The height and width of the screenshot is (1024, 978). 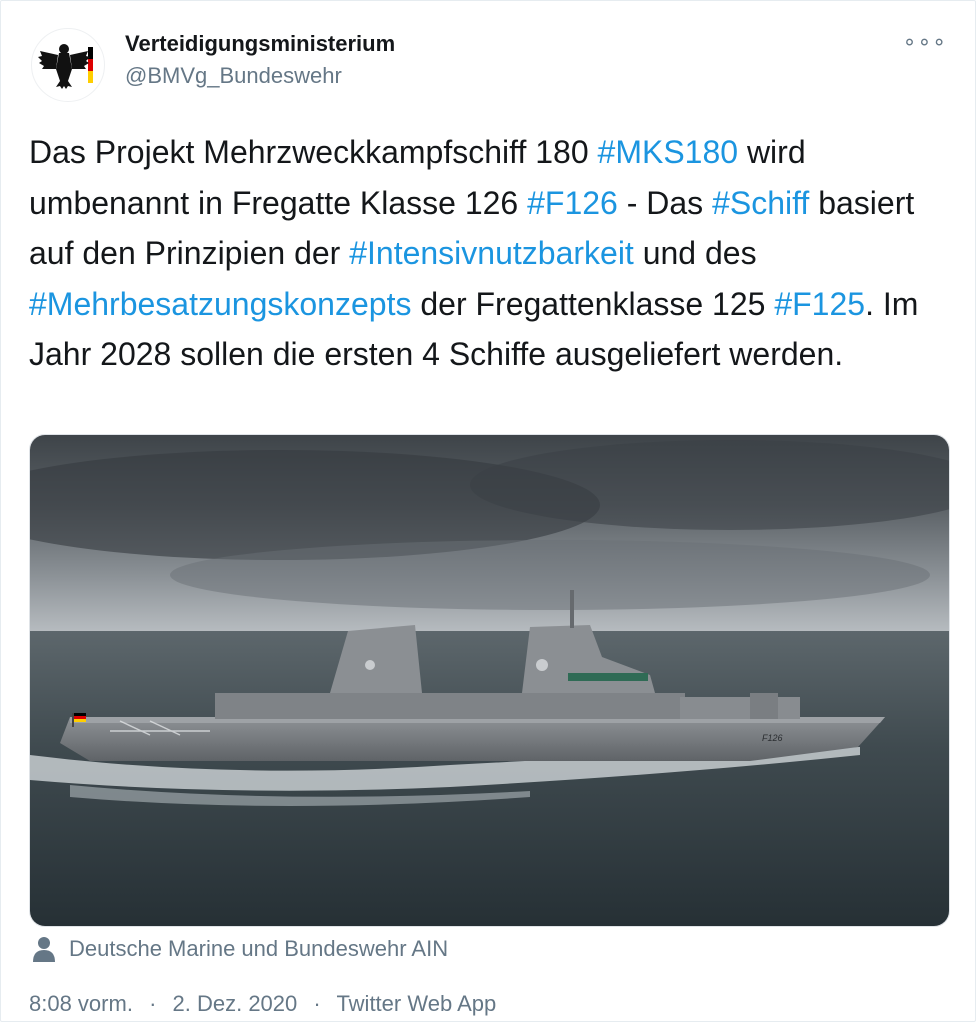 I want to click on more-options-icon: ∘∘∘, so click(x=925, y=42).